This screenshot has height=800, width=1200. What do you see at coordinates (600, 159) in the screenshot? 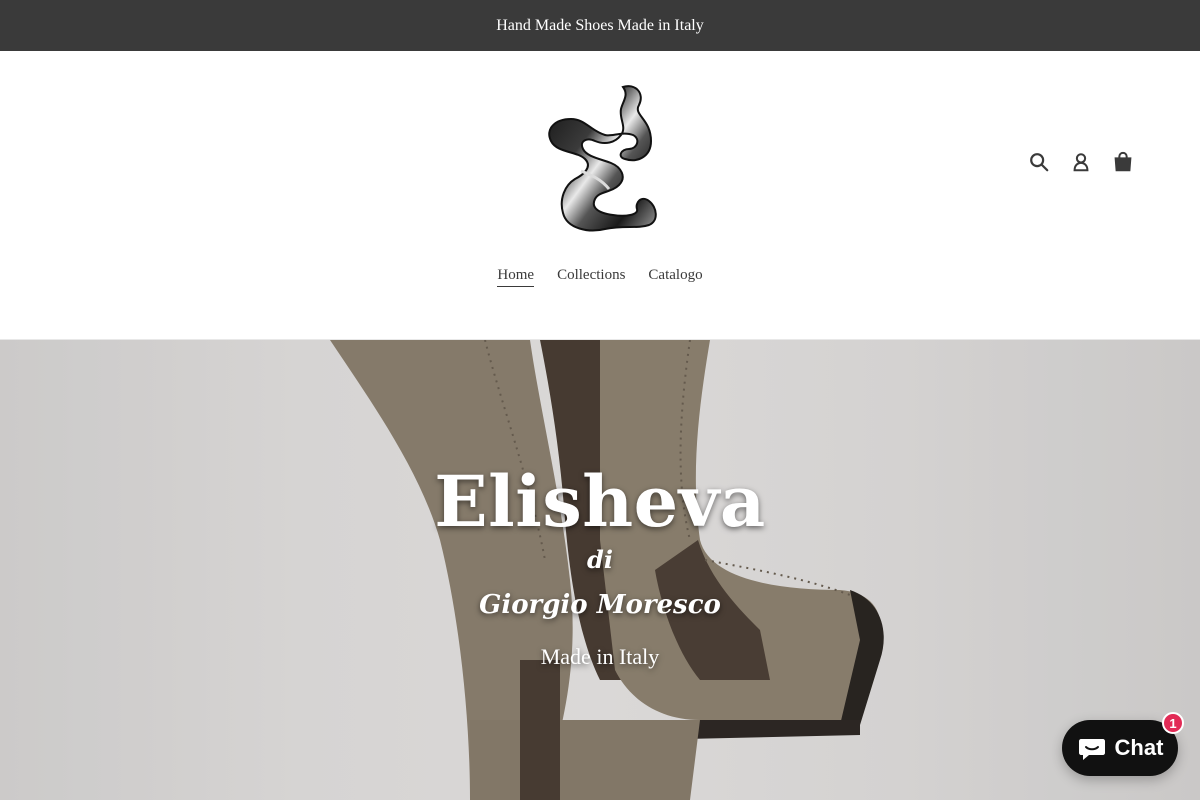
I see `brand-logo` at bounding box center [600, 159].